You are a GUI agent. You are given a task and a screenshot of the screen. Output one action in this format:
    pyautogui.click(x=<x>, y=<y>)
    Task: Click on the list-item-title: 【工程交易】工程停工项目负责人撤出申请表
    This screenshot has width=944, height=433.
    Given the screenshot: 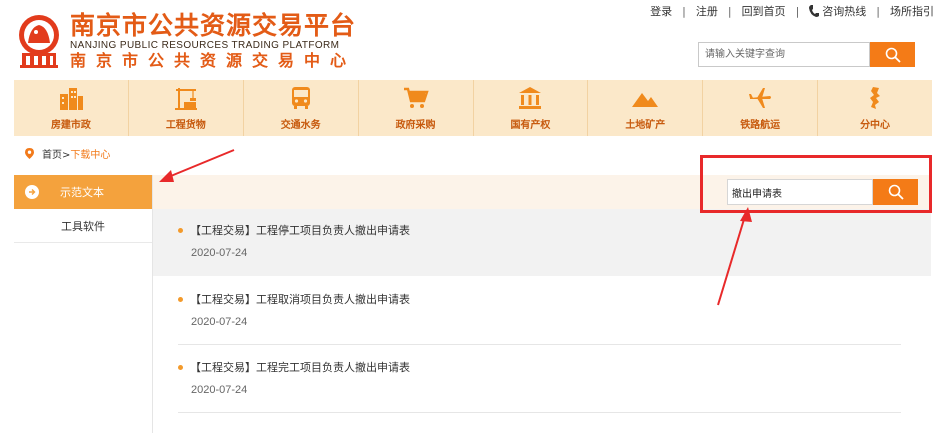 What is the action you would take?
    pyautogui.click(x=294, y=230)
    